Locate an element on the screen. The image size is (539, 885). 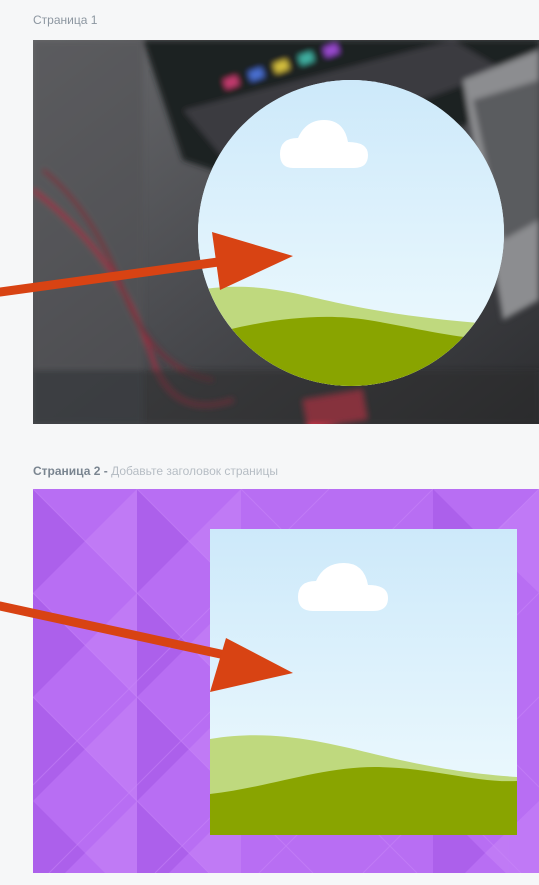
page-1-label: Страница 1 is located at coordinates (65, 20).